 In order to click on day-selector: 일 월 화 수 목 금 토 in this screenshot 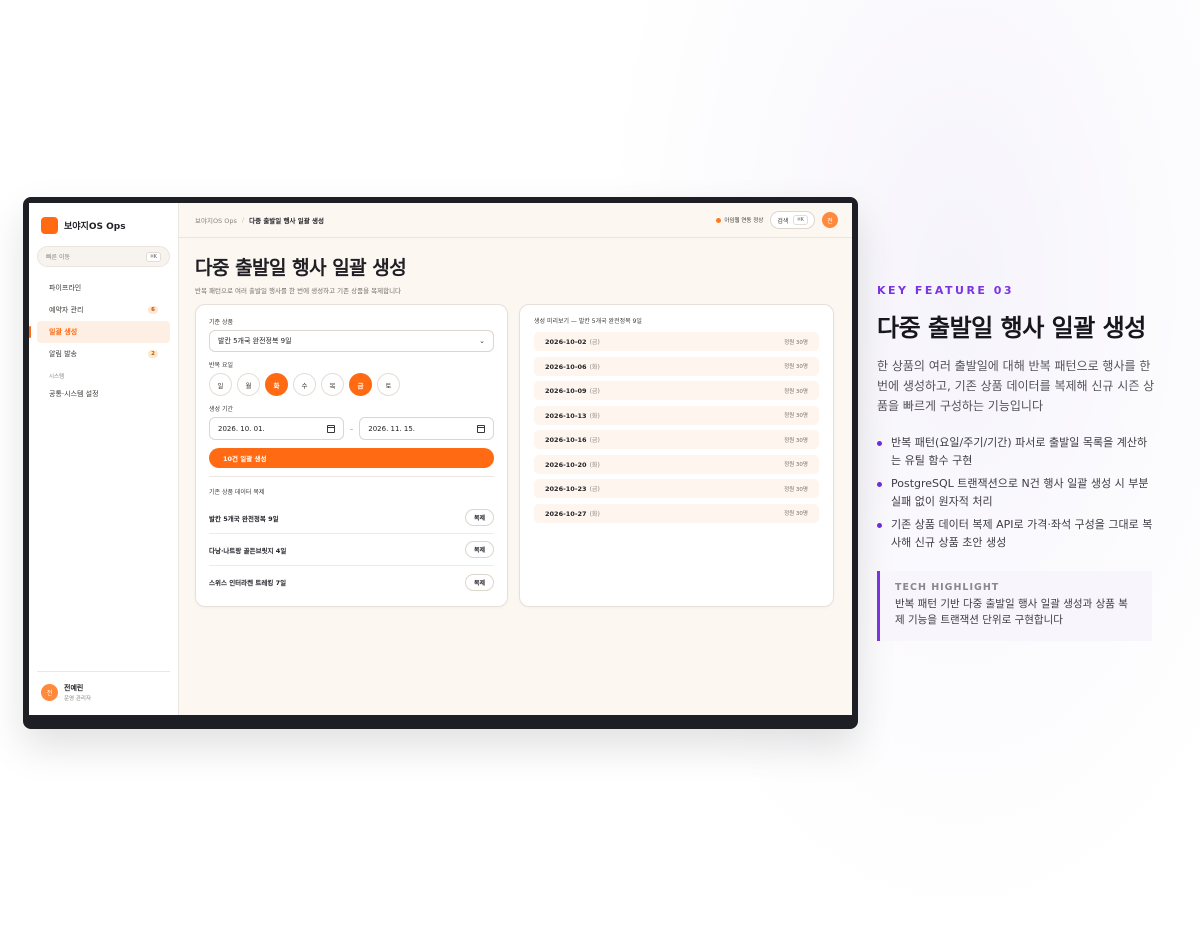, I will do `click(351, 384)`.